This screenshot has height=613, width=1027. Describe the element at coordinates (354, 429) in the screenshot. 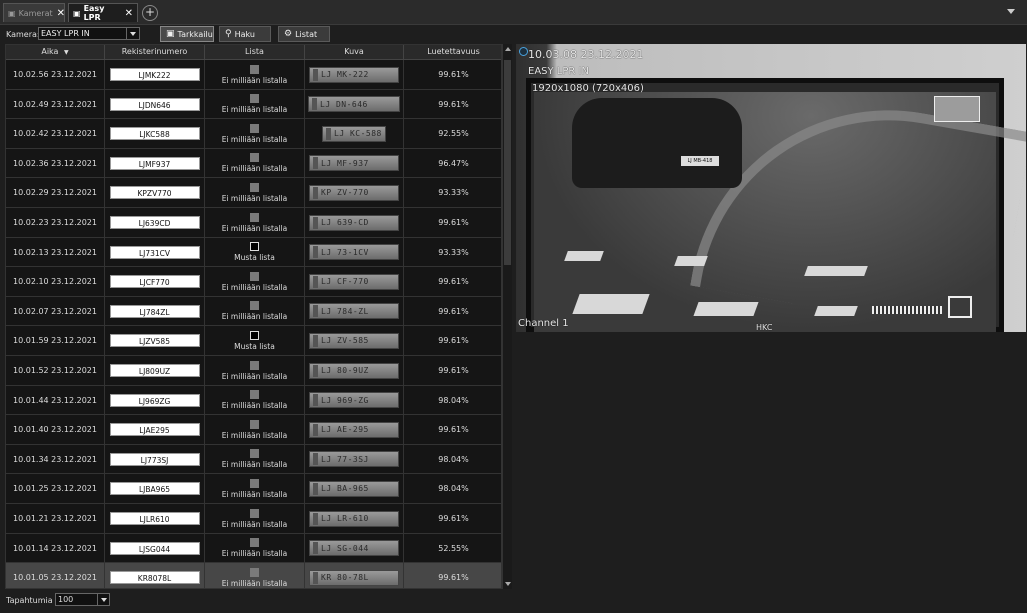

I see `plate-image: LJ AE-295` at that location.